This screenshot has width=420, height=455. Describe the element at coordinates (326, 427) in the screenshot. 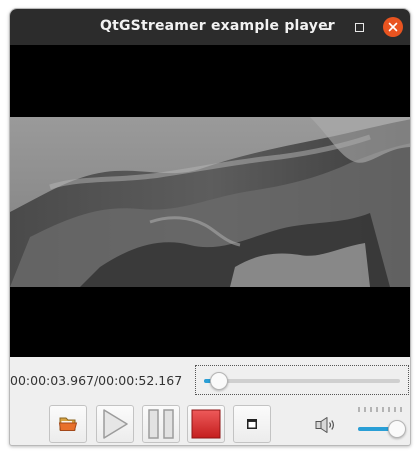

I see `speaker-icon` at that location.